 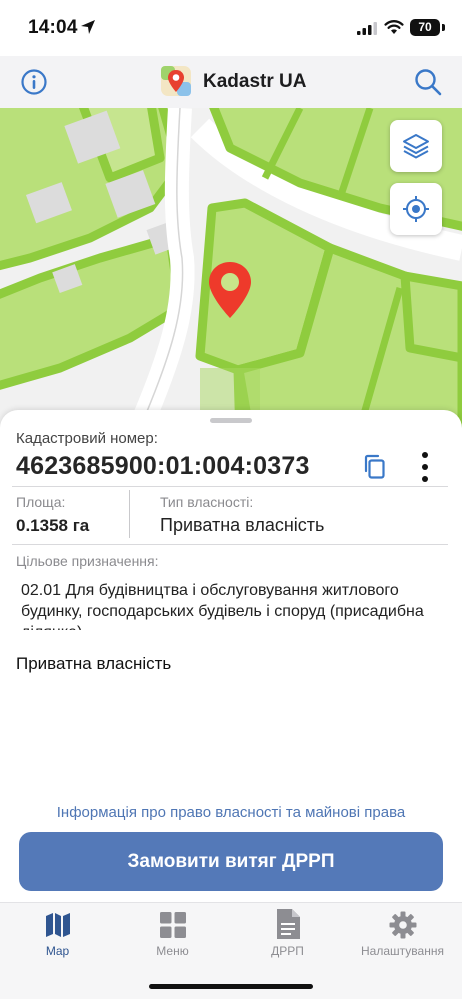 I want to click on tab-drrp: ДРРП, so click(x=287, y=938).